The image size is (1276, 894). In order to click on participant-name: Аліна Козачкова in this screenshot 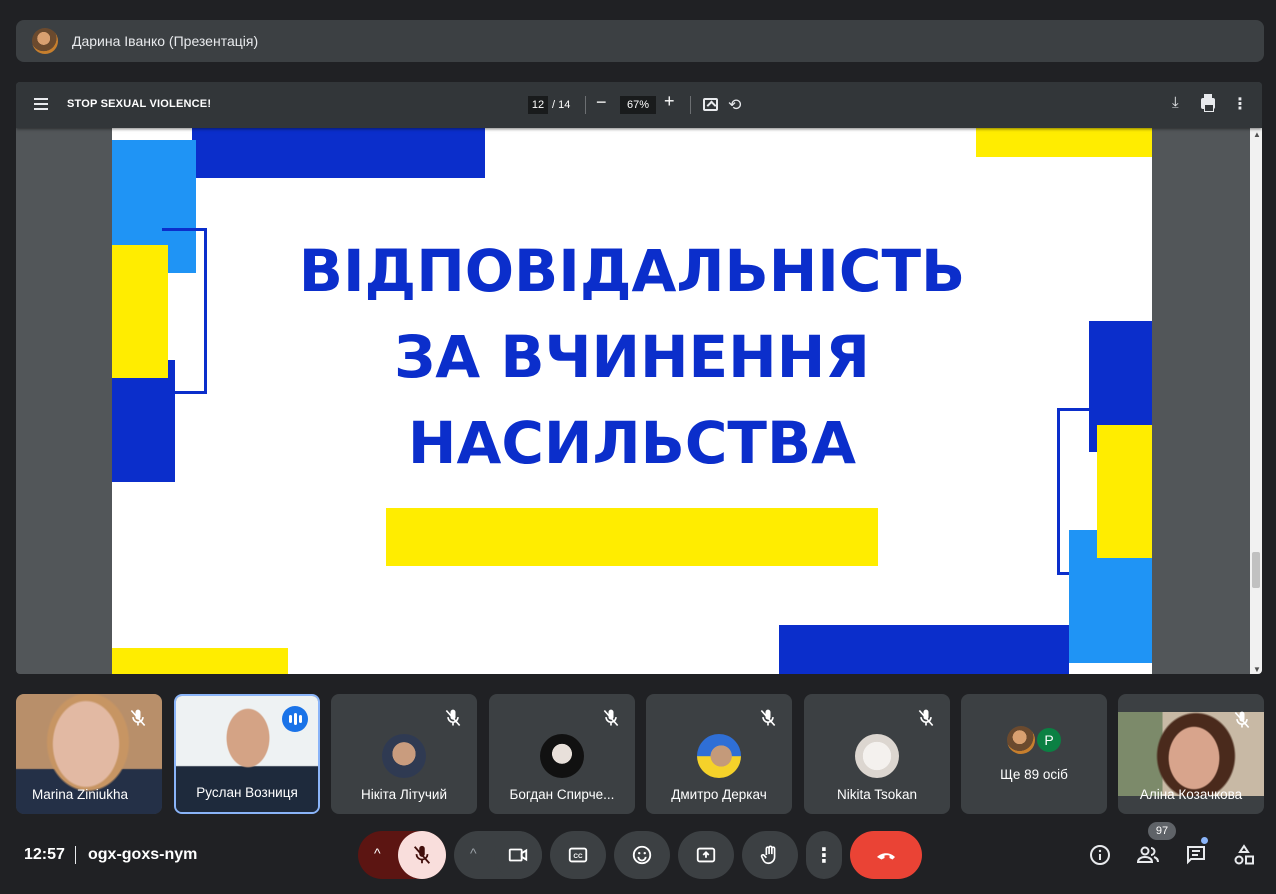, I will do `click(1191, 794)`.